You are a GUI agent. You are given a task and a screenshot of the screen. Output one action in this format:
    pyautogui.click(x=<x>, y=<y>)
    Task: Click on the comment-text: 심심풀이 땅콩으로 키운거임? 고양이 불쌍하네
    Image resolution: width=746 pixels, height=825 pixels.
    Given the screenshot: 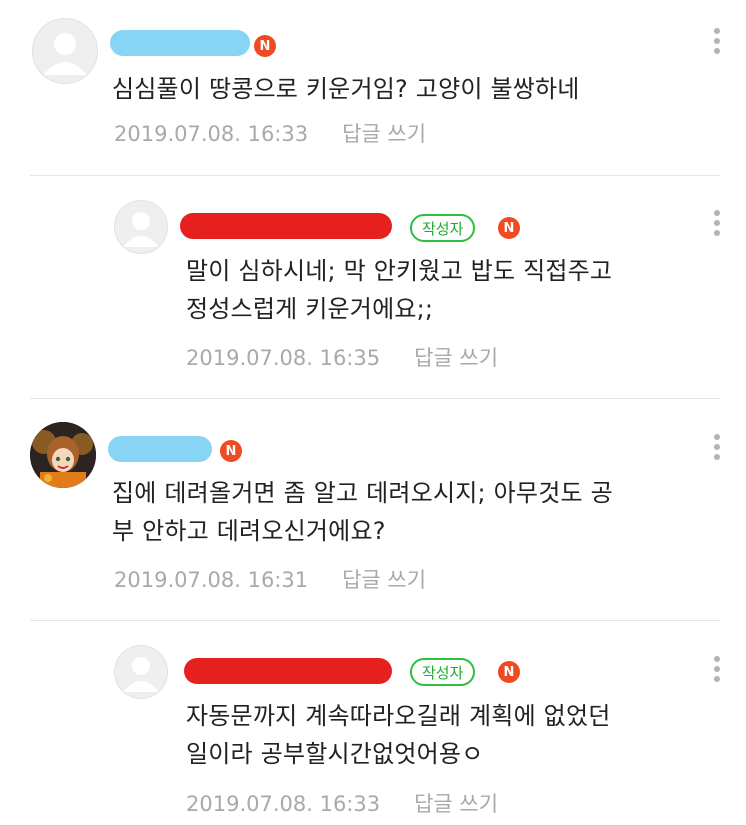 What is the action you would take?
    pyautogui.click(x=346, y=89)
    